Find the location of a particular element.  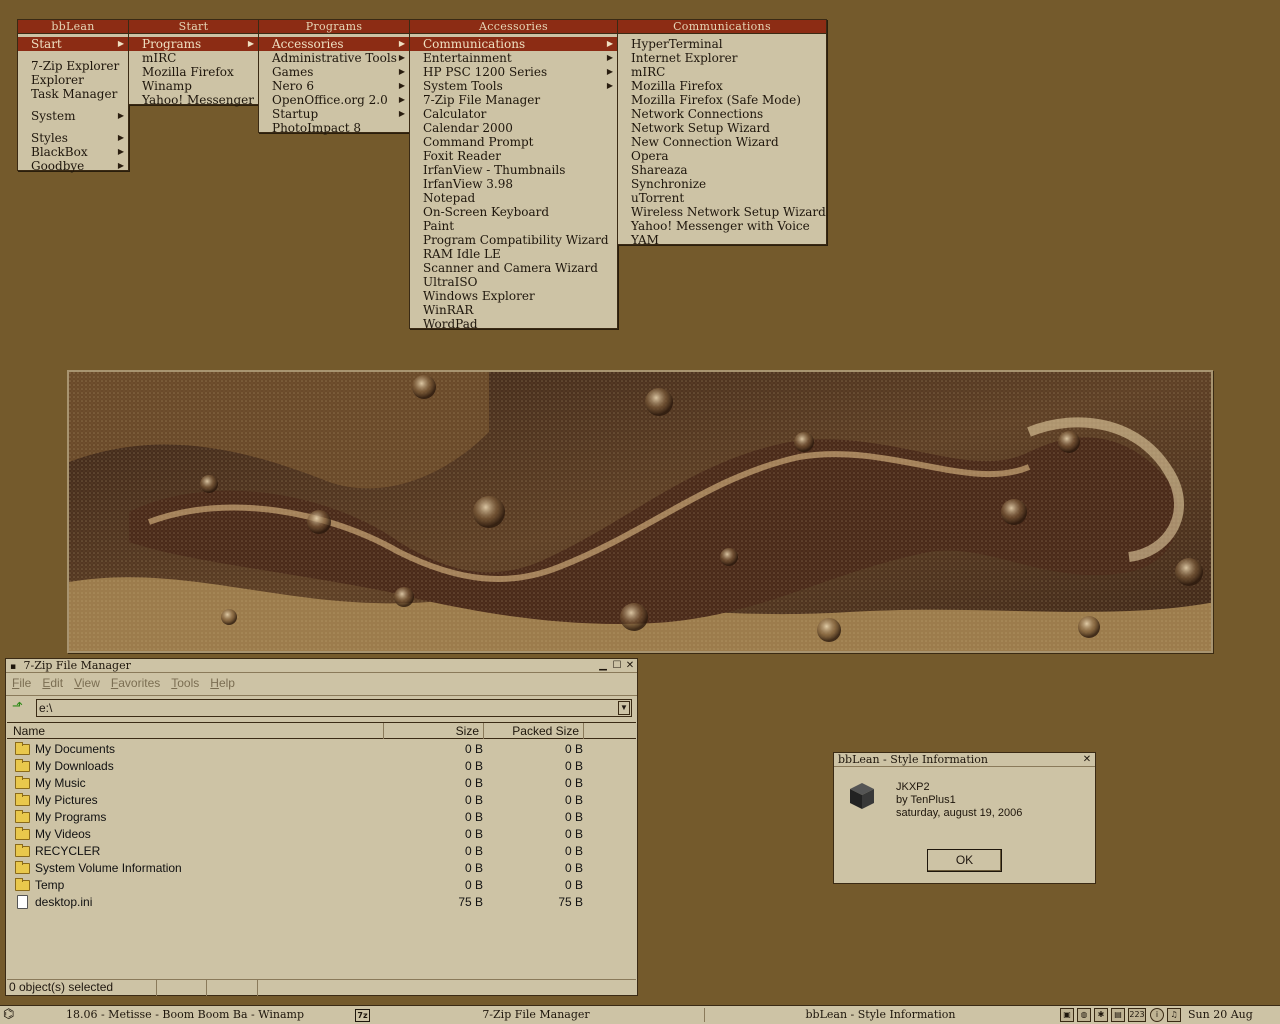

menu-item: PhotoImpact 8 is located at coordinates (334, 128).